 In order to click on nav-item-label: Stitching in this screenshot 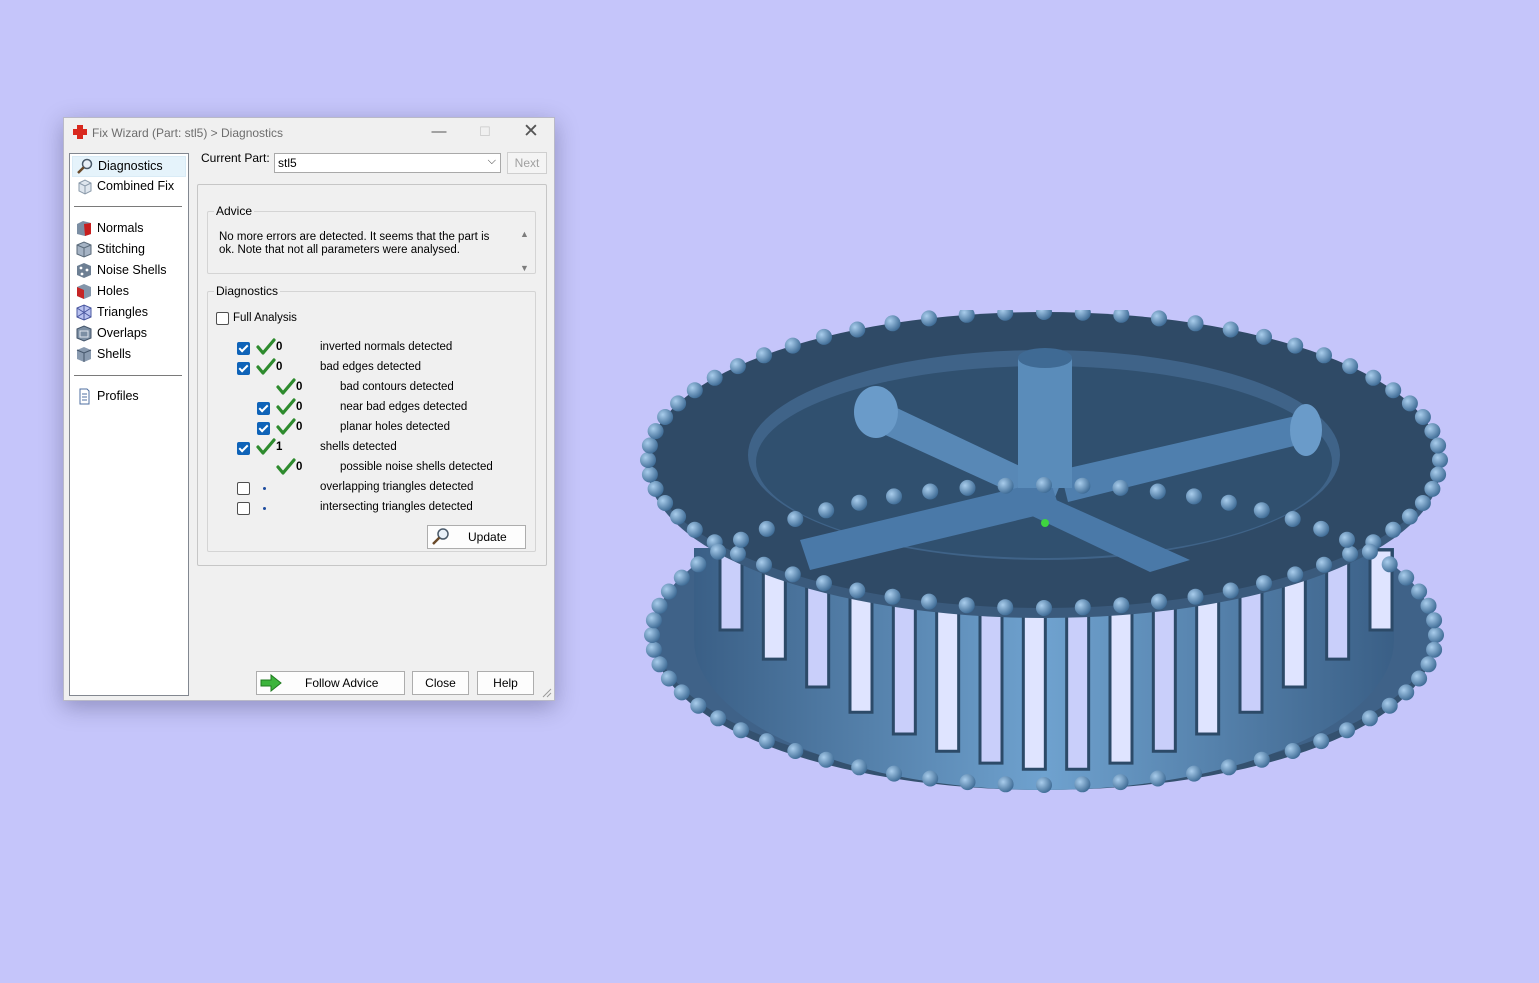, I will do `click(121, 249)`.